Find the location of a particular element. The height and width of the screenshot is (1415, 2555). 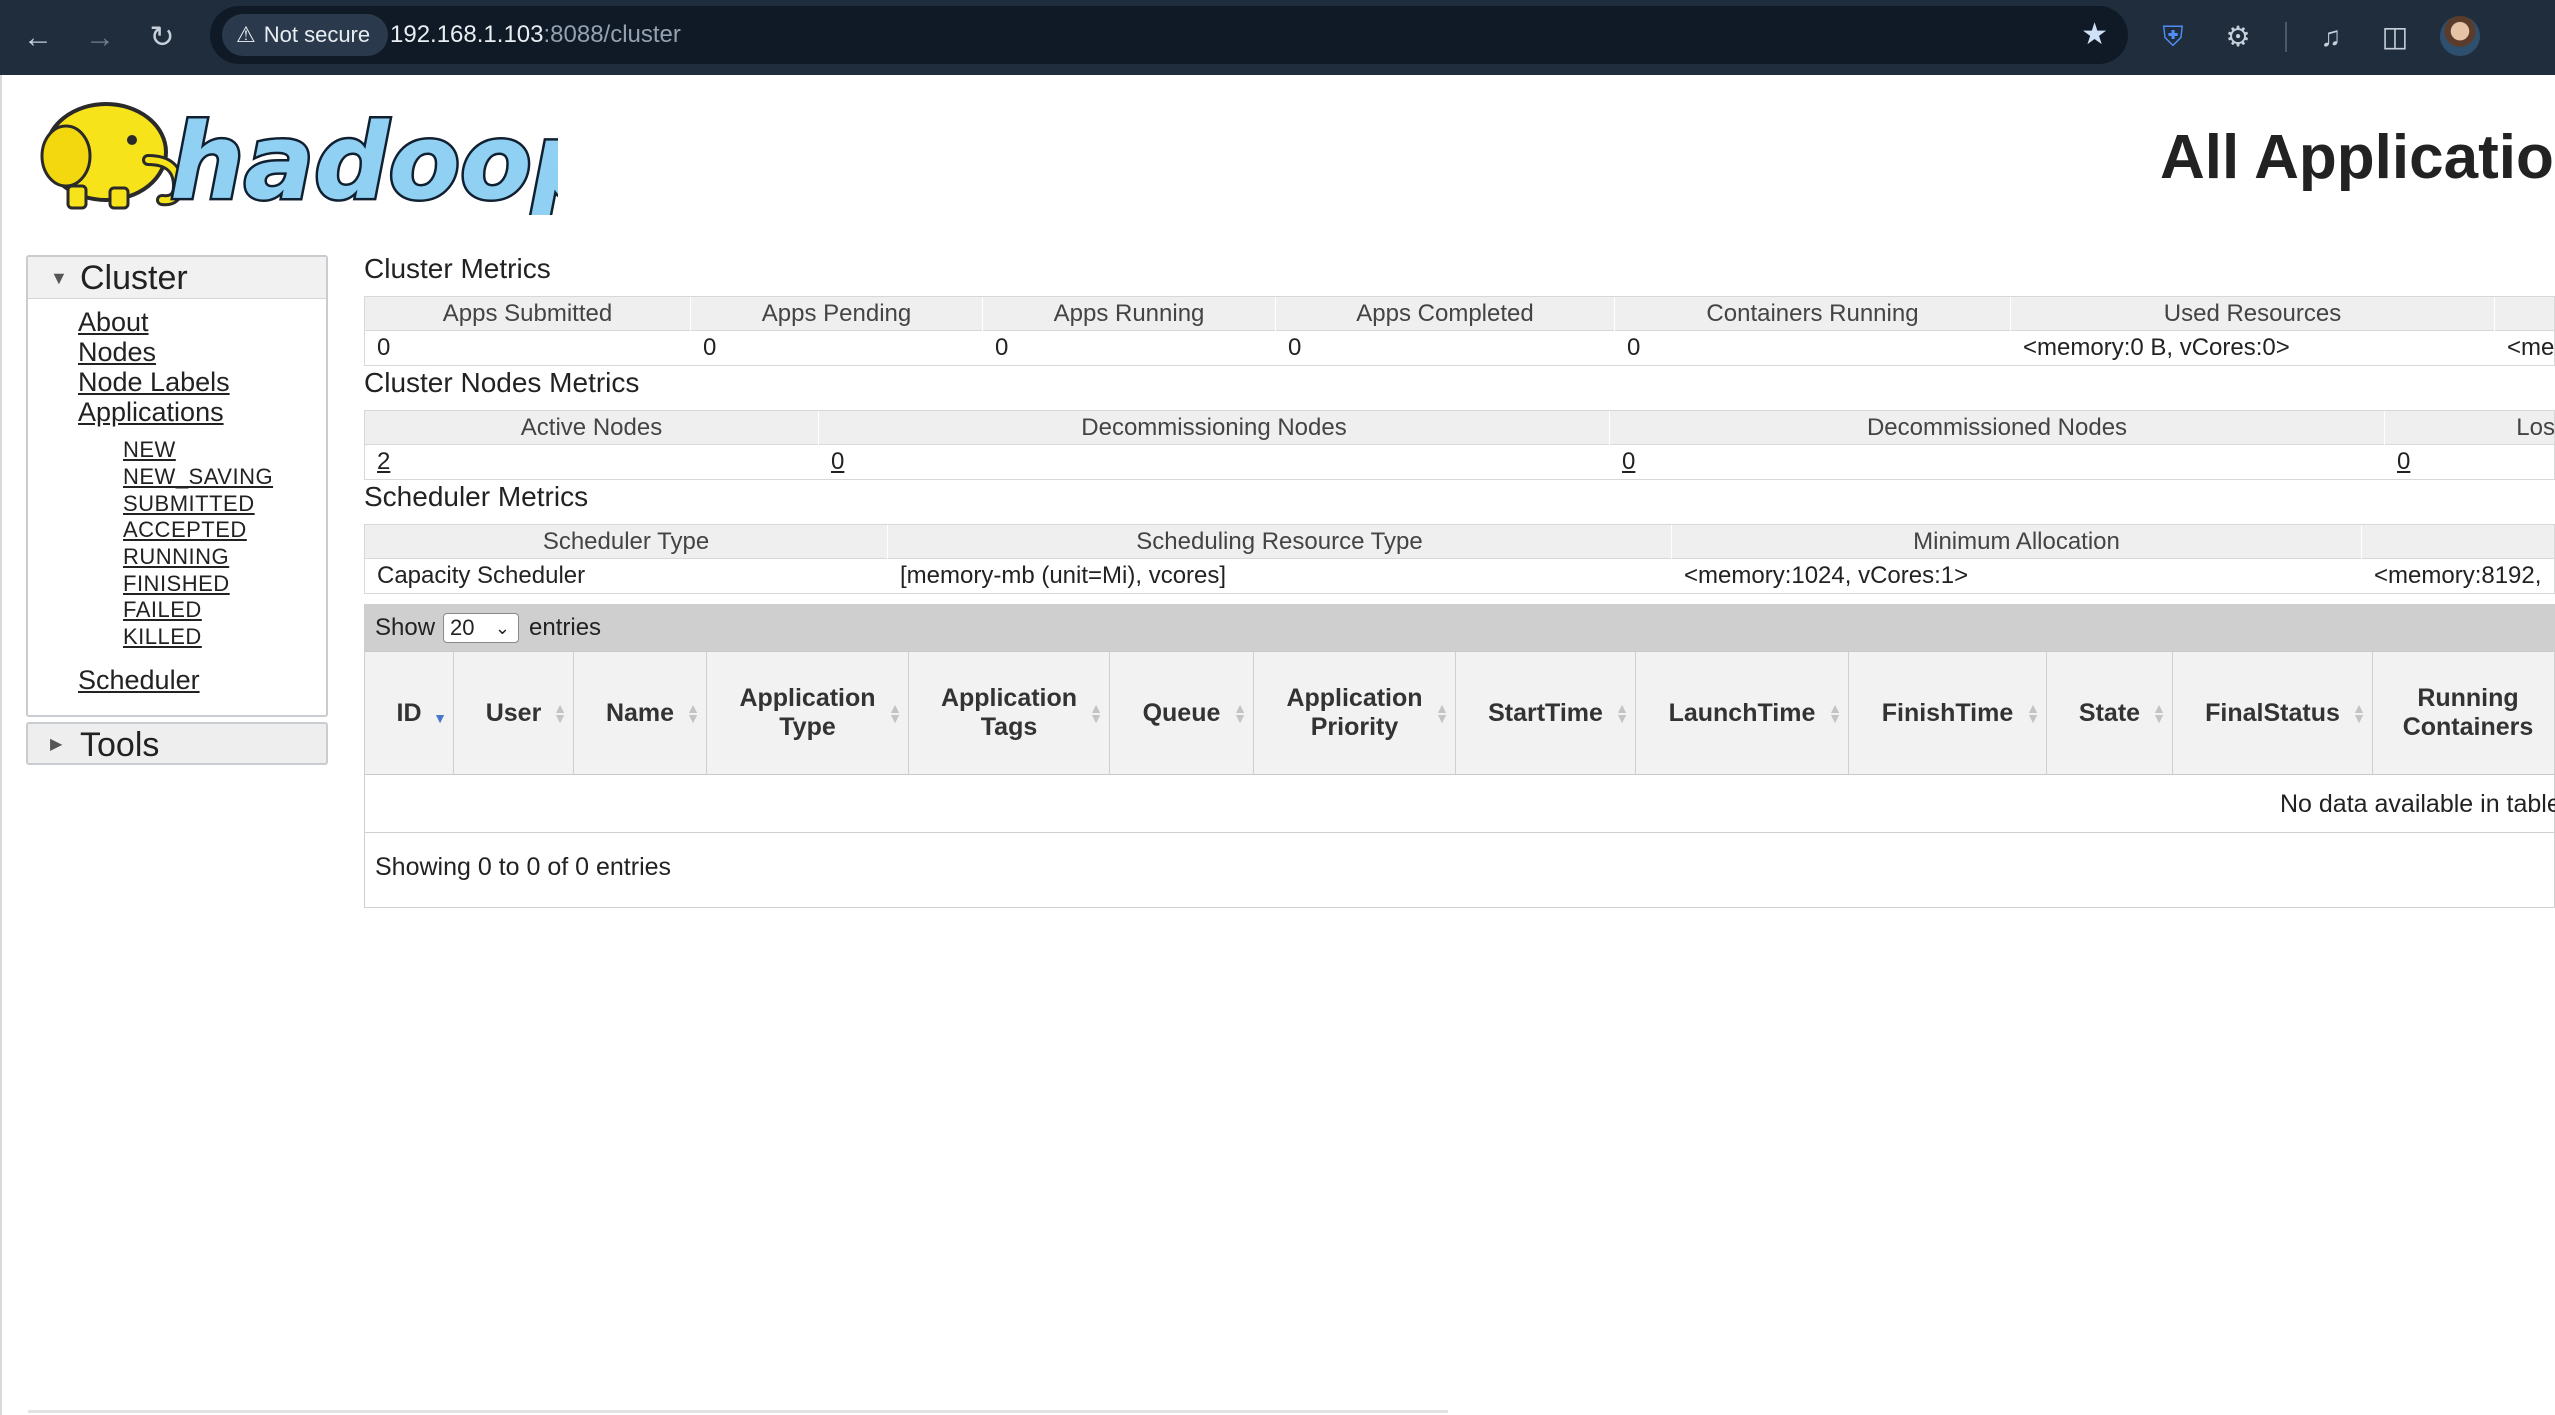

table-length-toolbar: Show 20 ⌄ entries is located at coordinates (1459, 628).